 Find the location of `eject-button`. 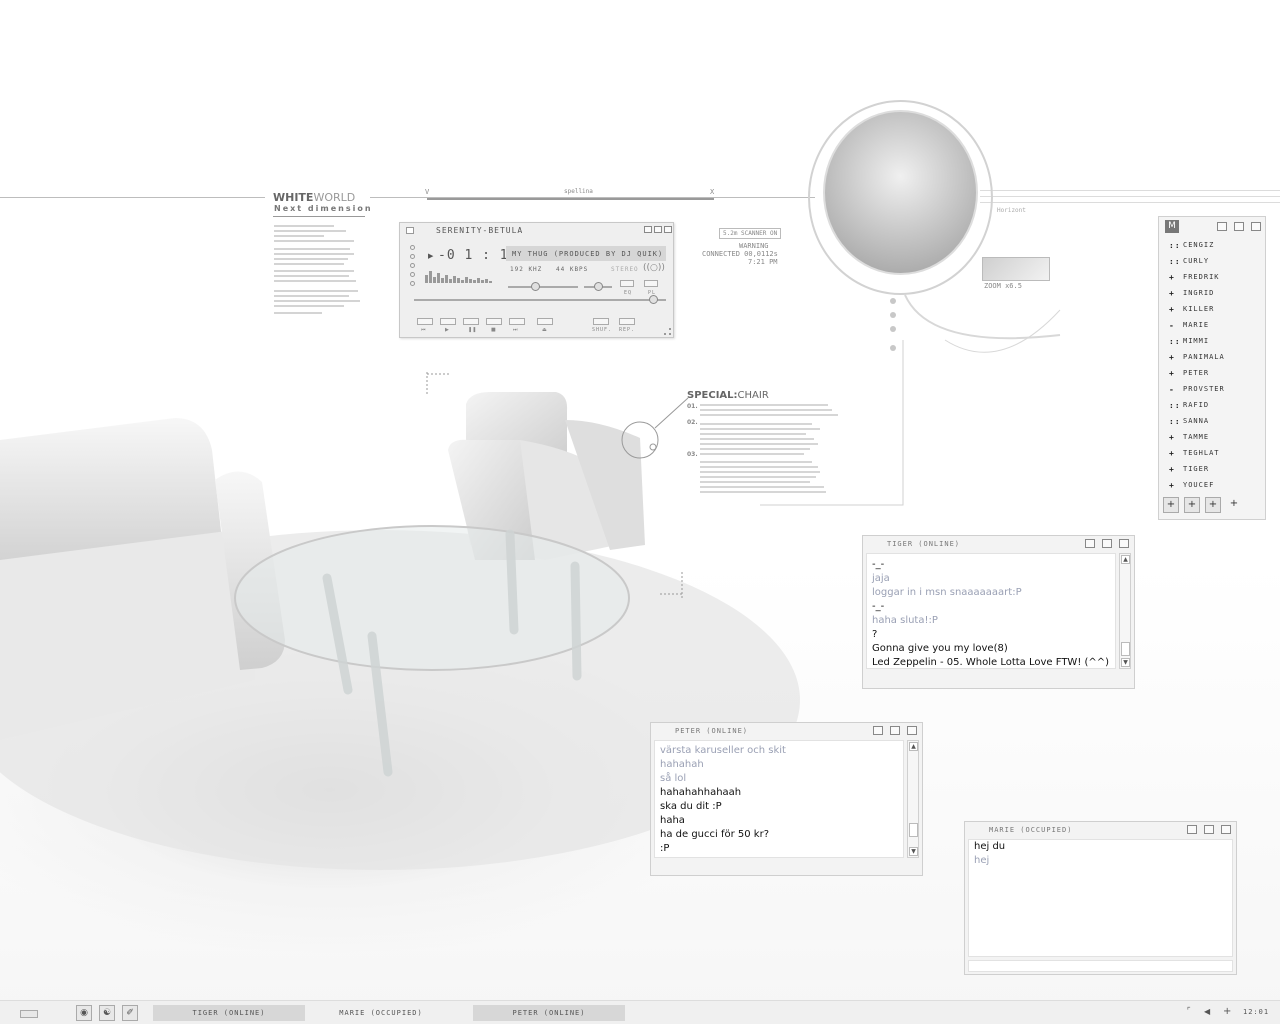

eject-button is located at coordinates (545, 321).